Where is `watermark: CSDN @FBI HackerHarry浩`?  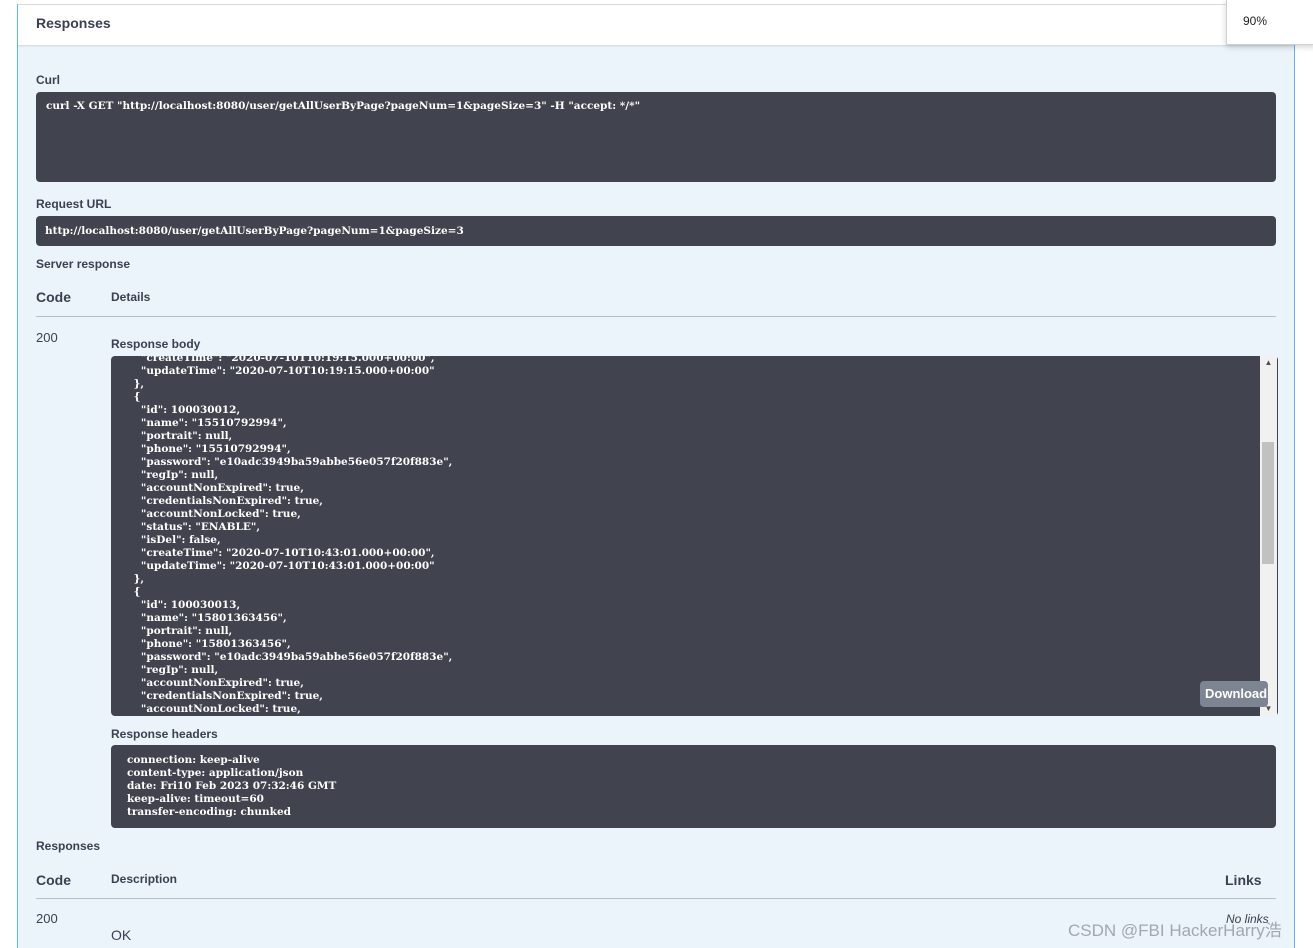
watermark: CSDN @FBI HackerHarry浩 is located at coordinates (1175, 930).